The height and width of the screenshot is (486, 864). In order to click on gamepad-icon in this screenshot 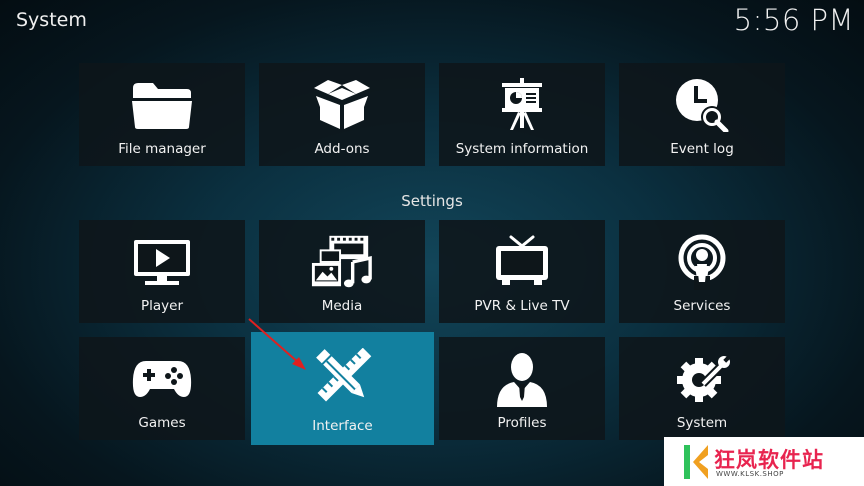, I will do `click(162, 379)`.